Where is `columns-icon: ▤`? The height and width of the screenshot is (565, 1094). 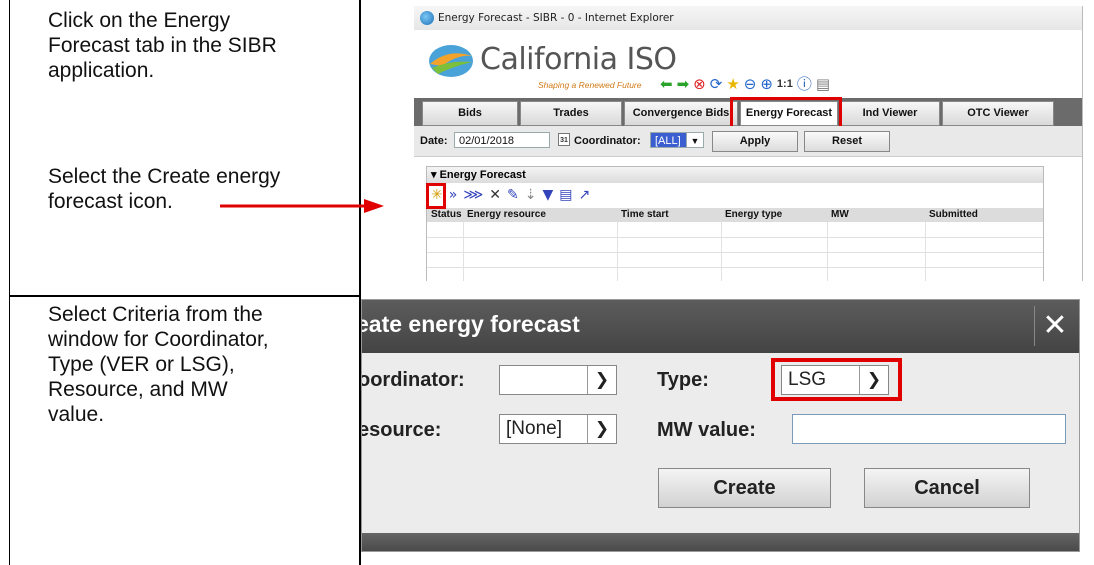 columns-icon: ▤ is located at coordinates (565, 195).